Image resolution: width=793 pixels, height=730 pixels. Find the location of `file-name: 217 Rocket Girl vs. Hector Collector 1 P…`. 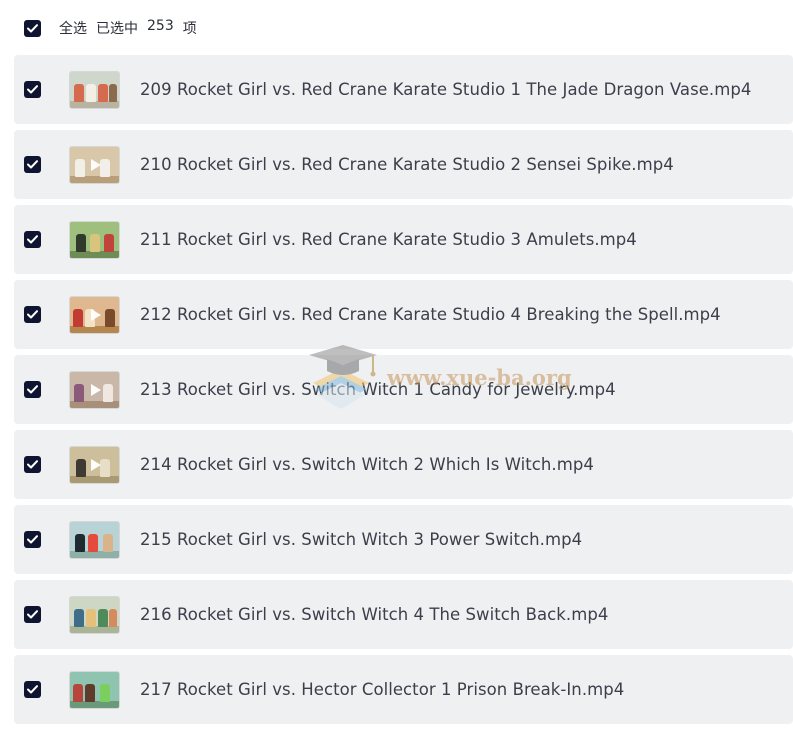

file-name: 217 Rocket Girl vs. Hector Collector 1 P… is located at coordinates (382, 689).